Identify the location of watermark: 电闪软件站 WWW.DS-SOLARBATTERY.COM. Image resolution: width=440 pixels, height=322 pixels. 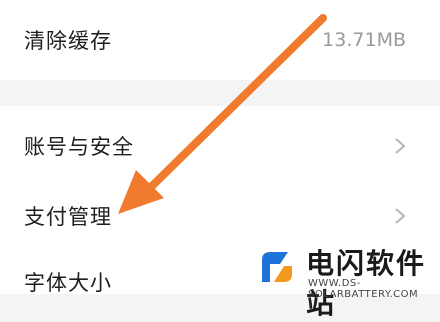
(344, 279).